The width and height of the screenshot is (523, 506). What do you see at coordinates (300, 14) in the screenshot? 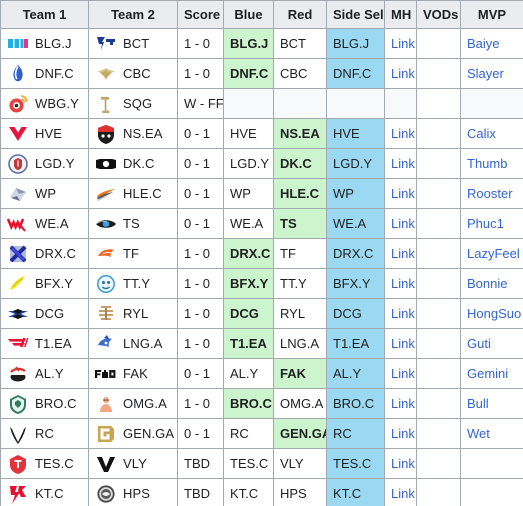
I see `column-header-red: Red` at bounding box center [300, 14].